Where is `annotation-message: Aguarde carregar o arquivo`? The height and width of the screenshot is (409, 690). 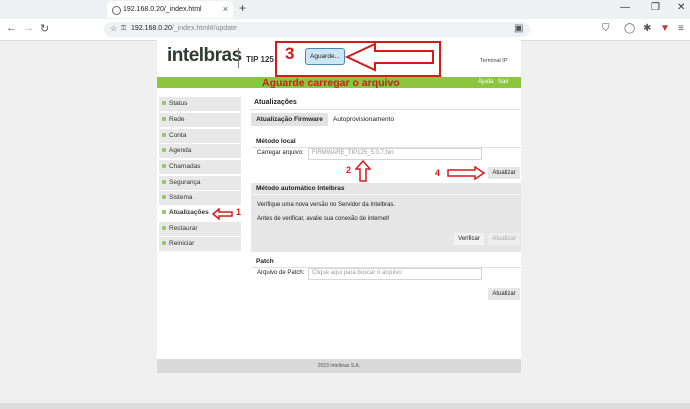
annotation-message: Aguarde carregar o arquivo is located at coordinates (331, 83).